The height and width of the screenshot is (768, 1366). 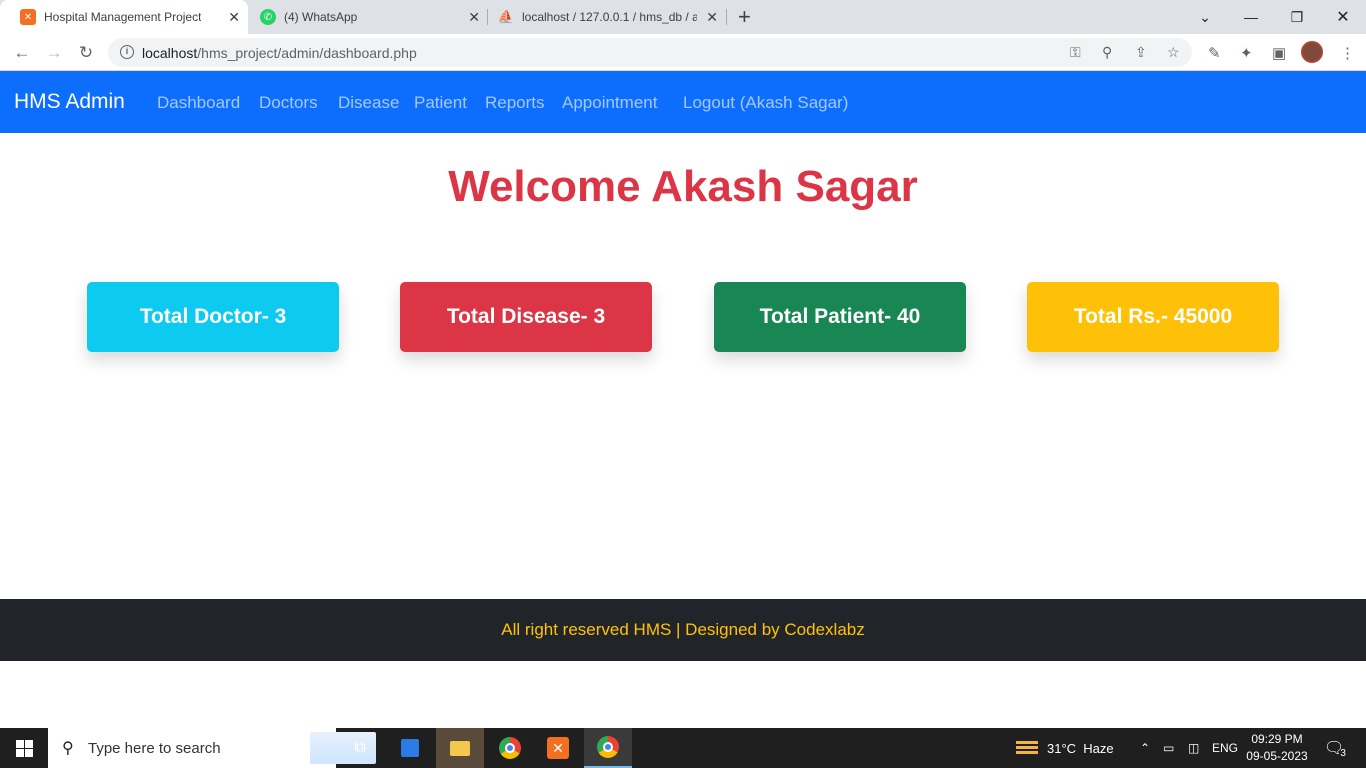 What do you see at coordinates (154, 748) in the screenshot?
I see `search-placeholder: Type here to search` at bounding box center [154, 748].